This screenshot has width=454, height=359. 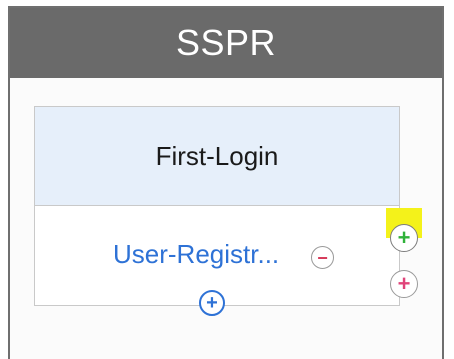 I want to click on minus-circle-icon: −, so click(x=322, y=257).